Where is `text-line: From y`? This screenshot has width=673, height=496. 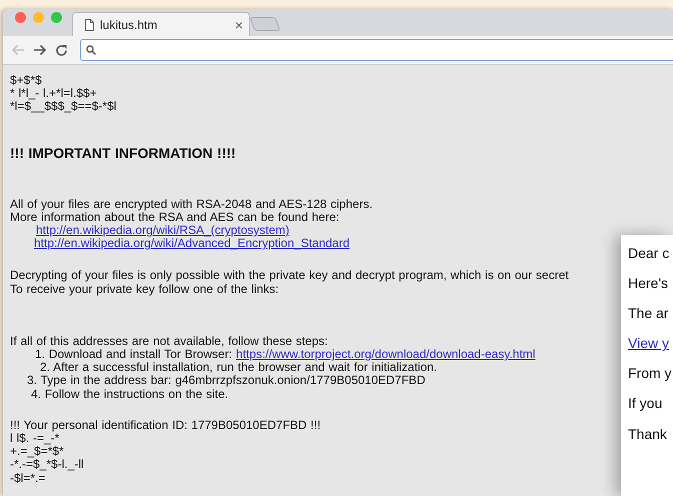 text-line: From y is located at coordinates (650, 374).